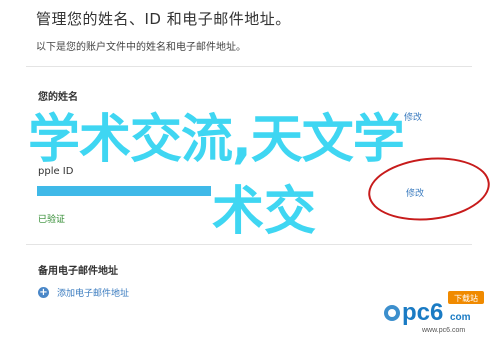  Describe the element at coordinates (141, 47) in the screenshot. I see `page-subtitle: 以下是您的账户文件中的姓名和电子邮件地址。` at that location.